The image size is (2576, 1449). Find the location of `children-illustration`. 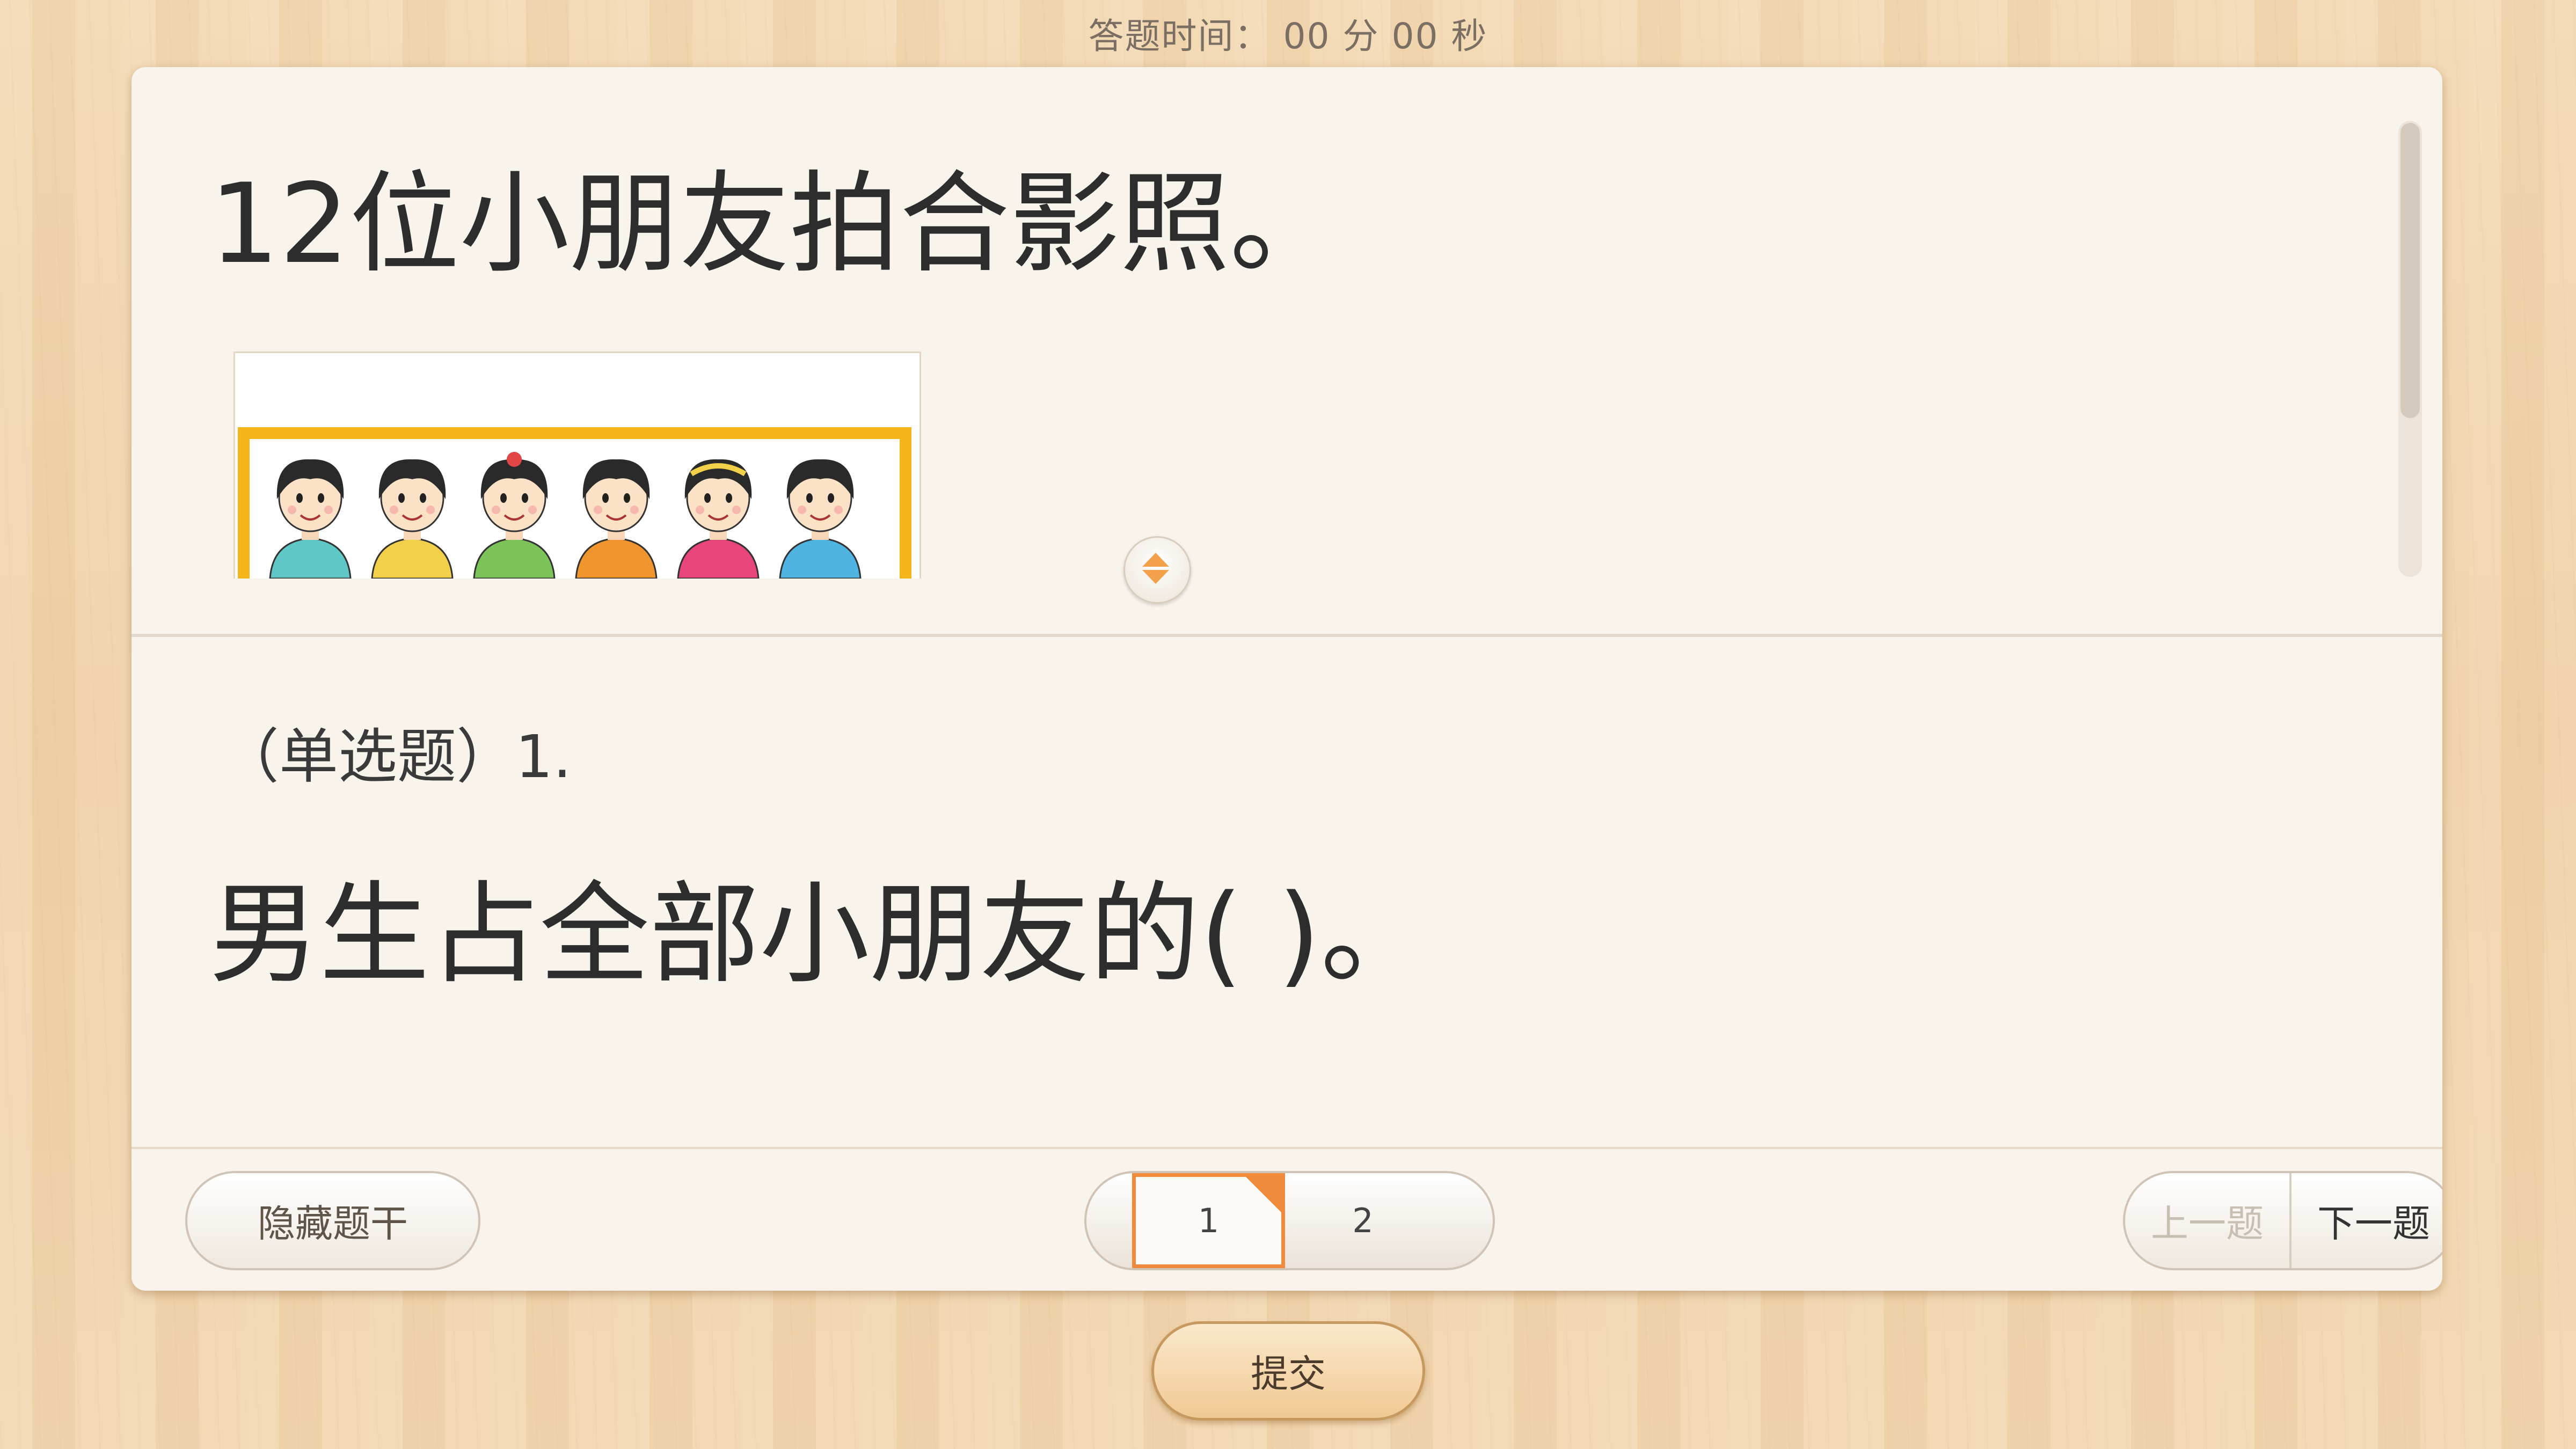

children-illustration is located at coordinates (565, 515).